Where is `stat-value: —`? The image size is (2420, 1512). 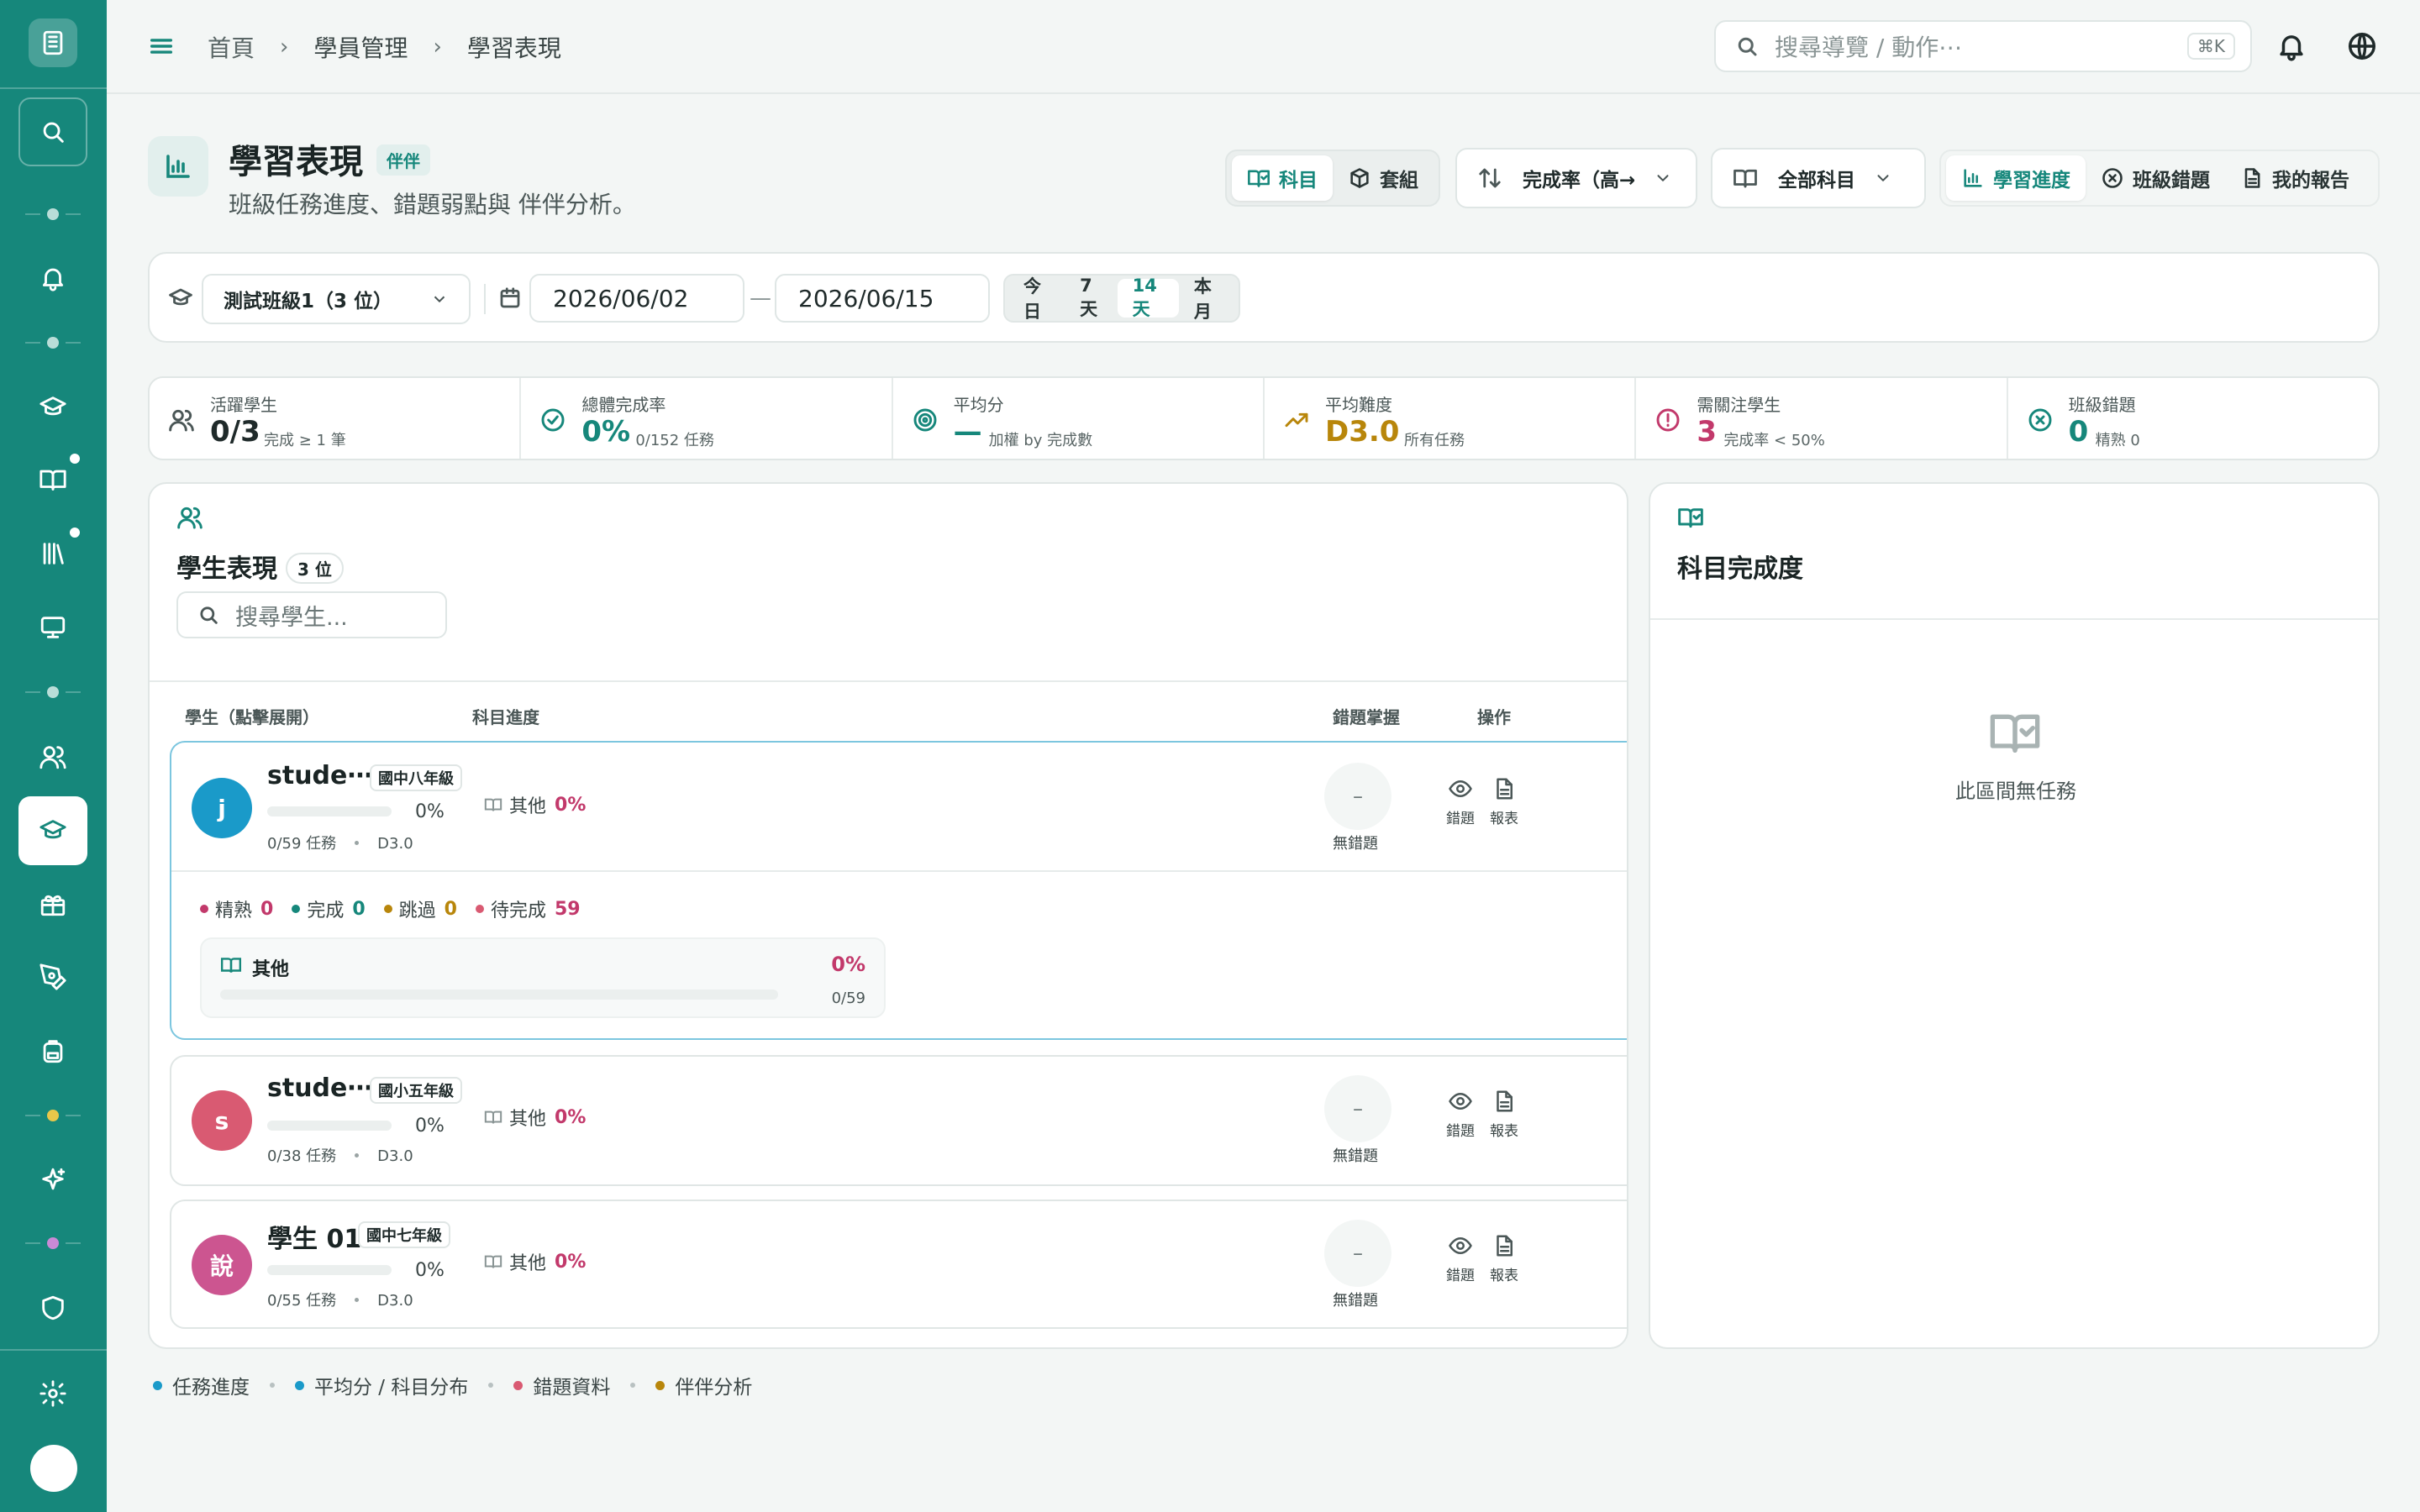 stat-value: — is located at coordinates (967, 432).